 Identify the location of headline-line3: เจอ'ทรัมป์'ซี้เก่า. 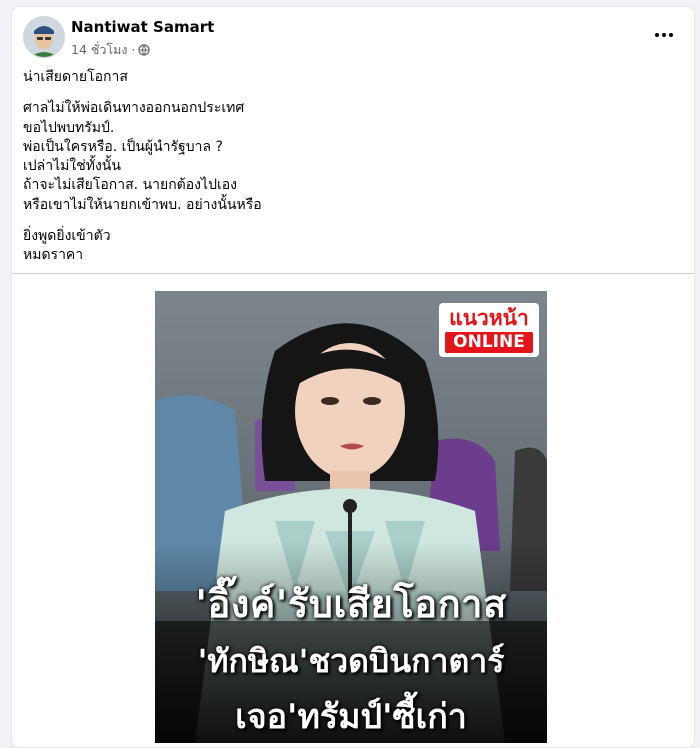
(351, 717).